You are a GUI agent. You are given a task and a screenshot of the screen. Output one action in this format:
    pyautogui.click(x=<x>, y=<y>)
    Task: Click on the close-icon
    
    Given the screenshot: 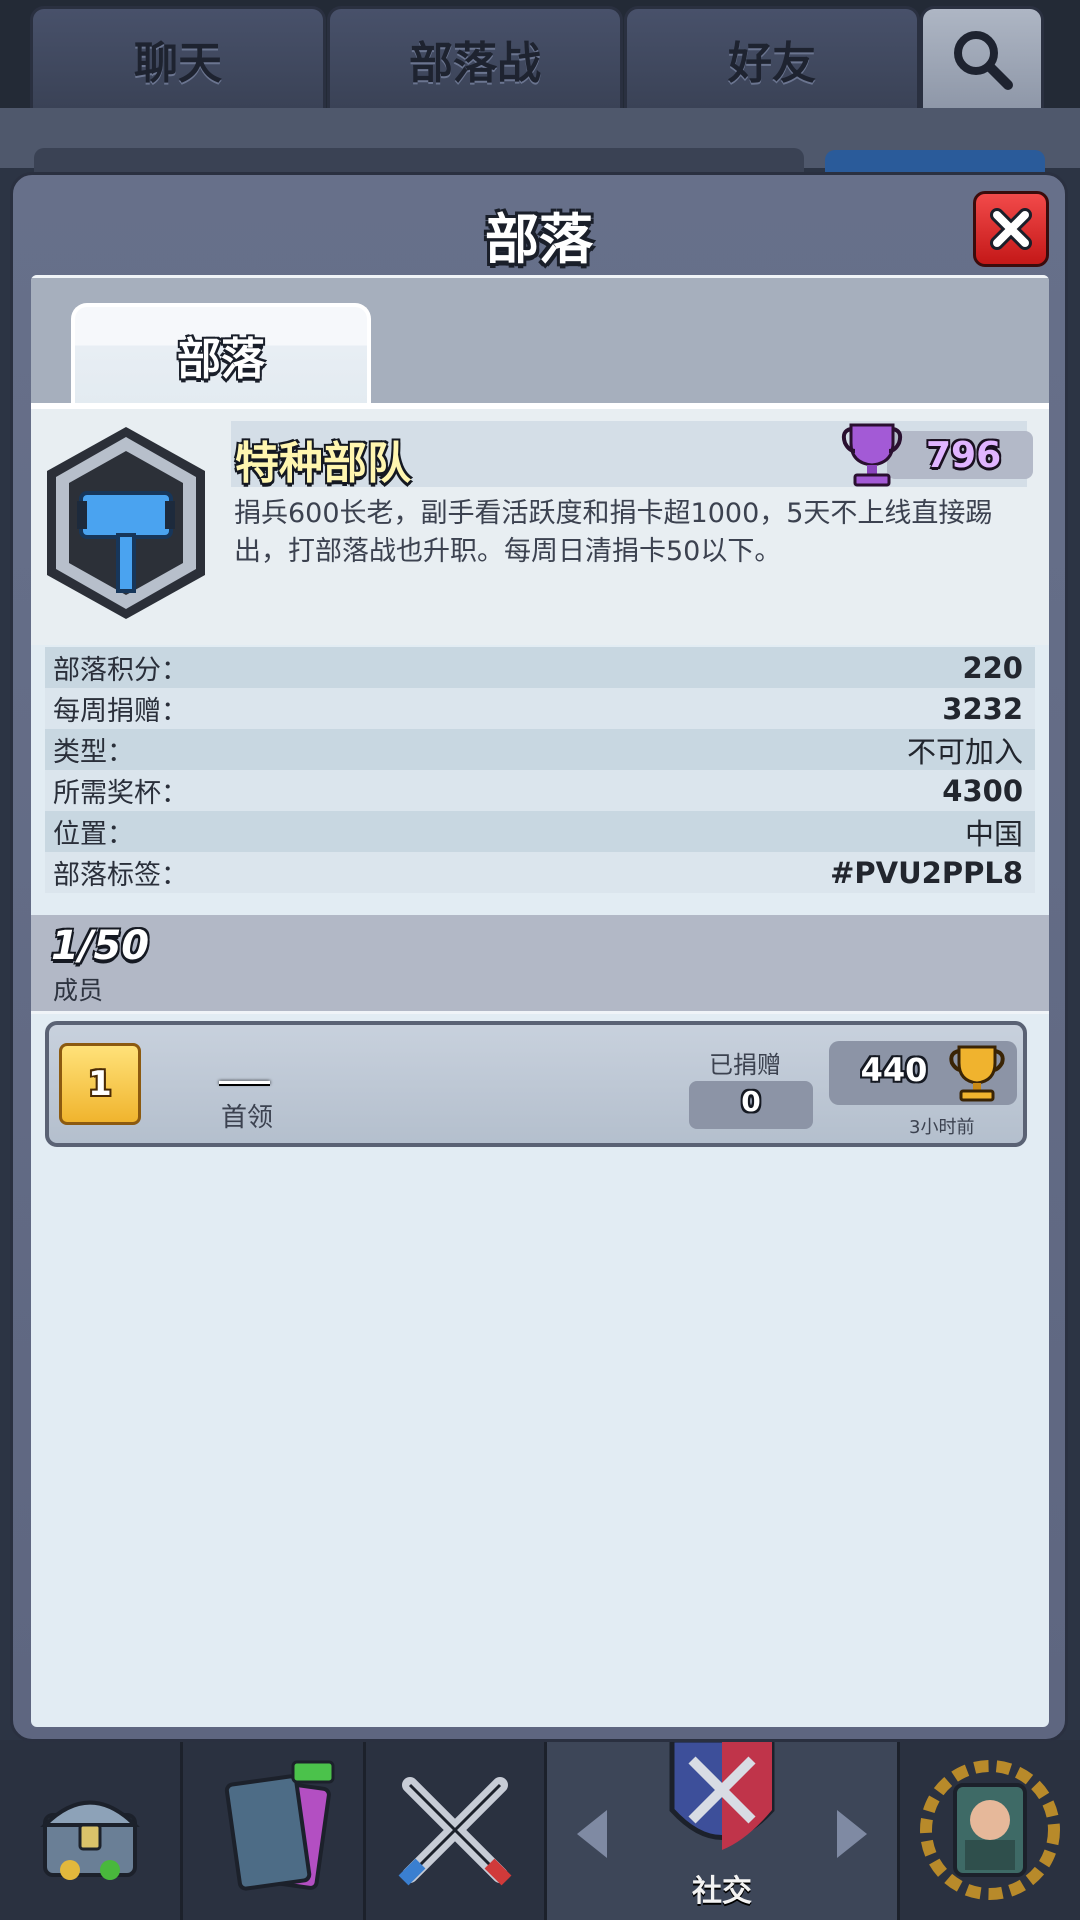 What is the action you would take?
    pyautogui.click(x=1011, y=229)
    